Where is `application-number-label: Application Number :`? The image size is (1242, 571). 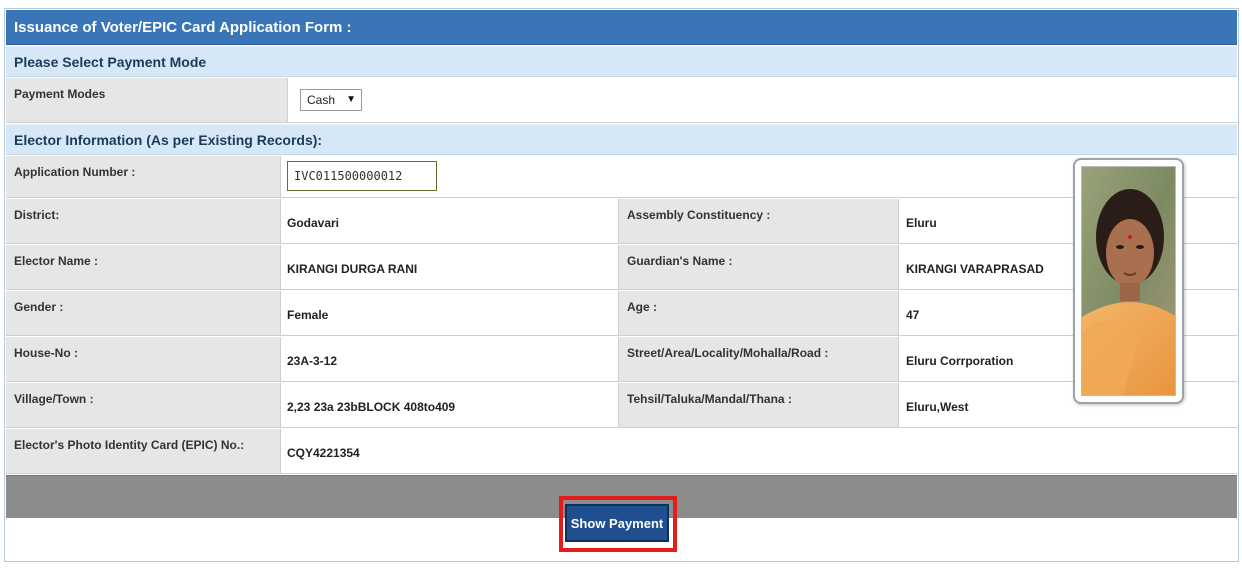 application-number-label: Application Number : is located at coordinates (143, 176).